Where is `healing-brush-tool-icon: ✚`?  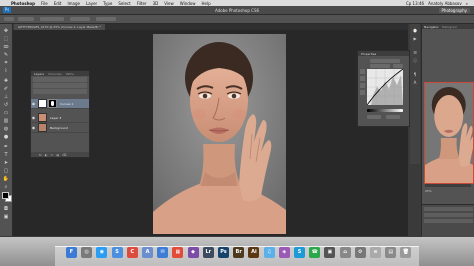 healing-brush-tool-icon: ✚ is located at coordinates (6, 81).